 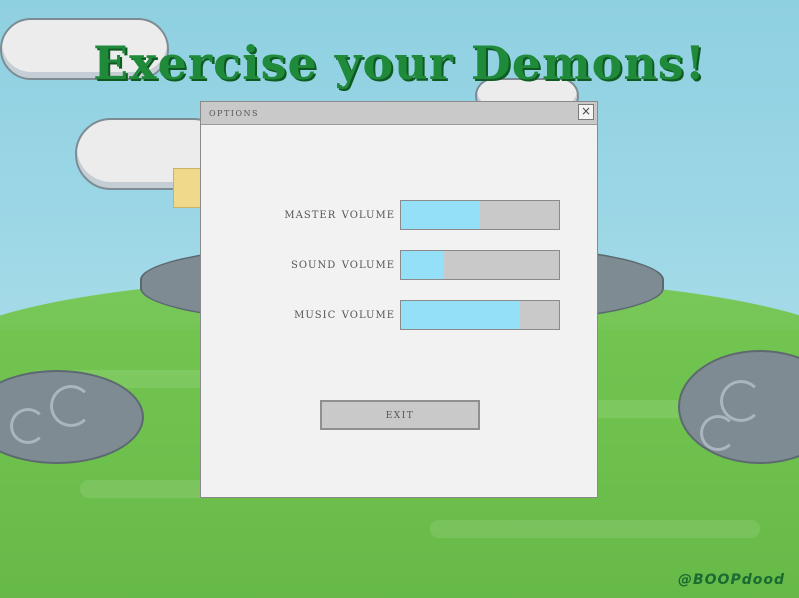 I want to click on music-volume-slider, so click(x=480, y=315).